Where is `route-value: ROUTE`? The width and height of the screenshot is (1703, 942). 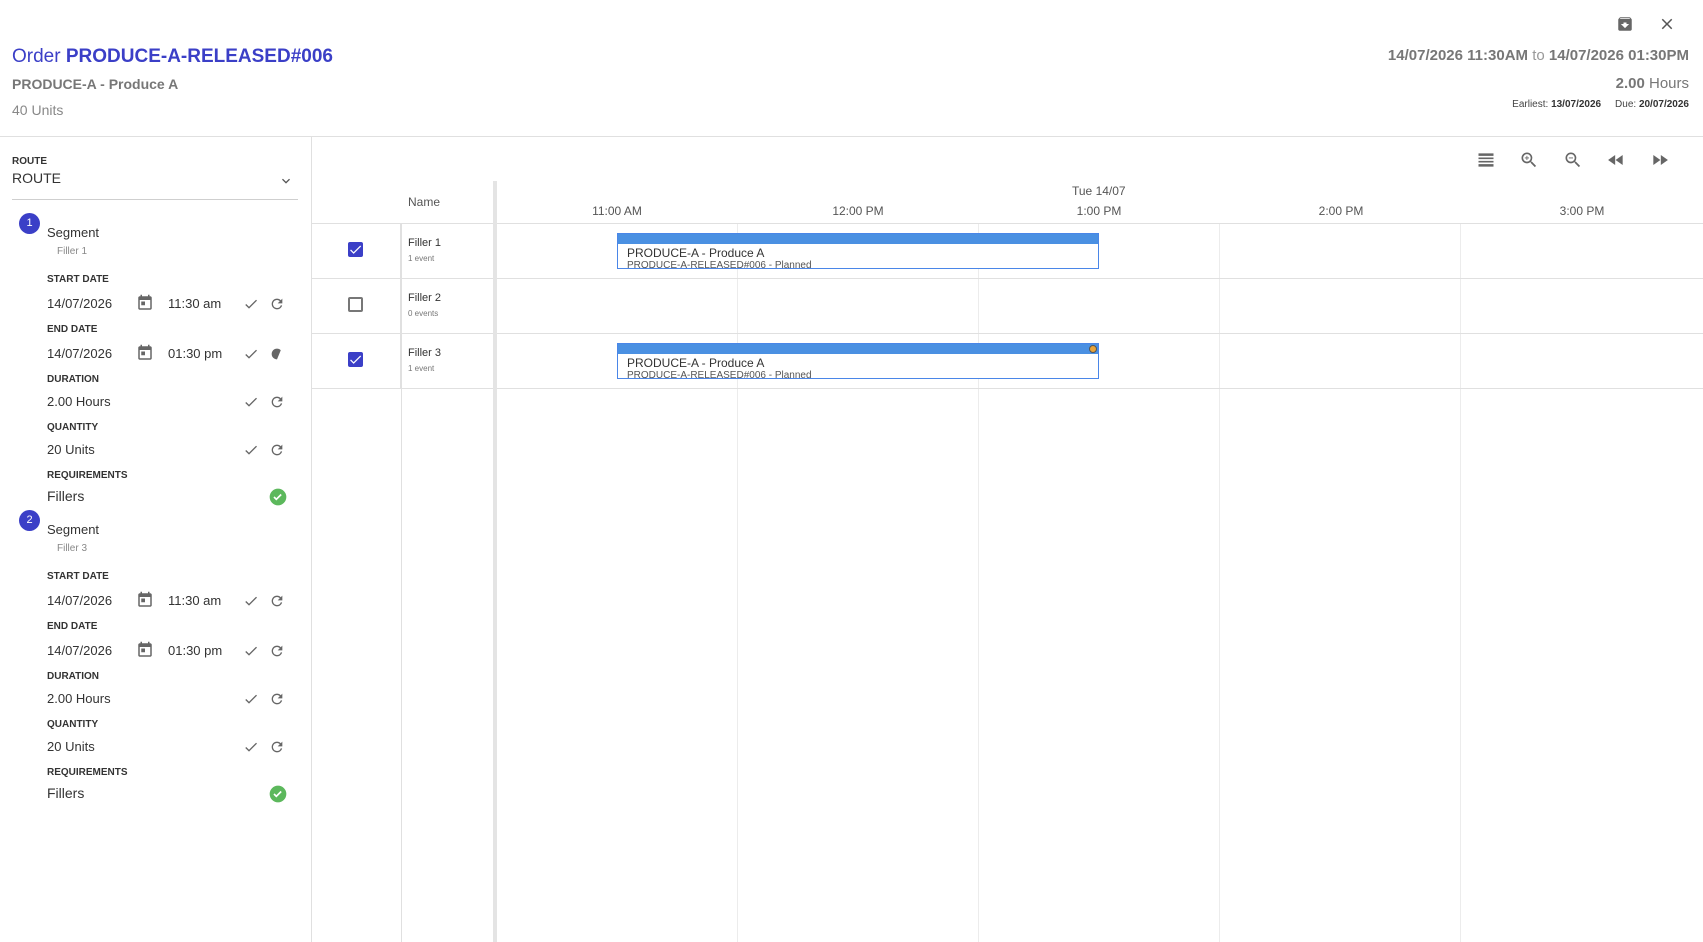
route-value: ROUTE is located at coordinates (36, 178).